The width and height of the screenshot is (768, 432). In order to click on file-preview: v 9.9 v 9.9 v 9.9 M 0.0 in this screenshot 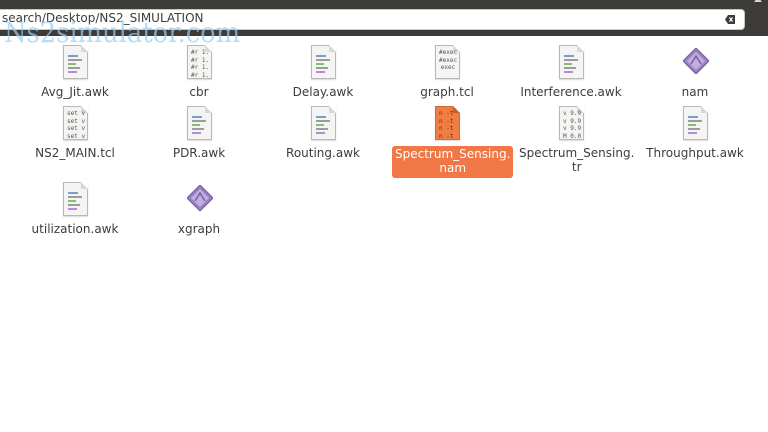, I will do `click(572, 125)`.